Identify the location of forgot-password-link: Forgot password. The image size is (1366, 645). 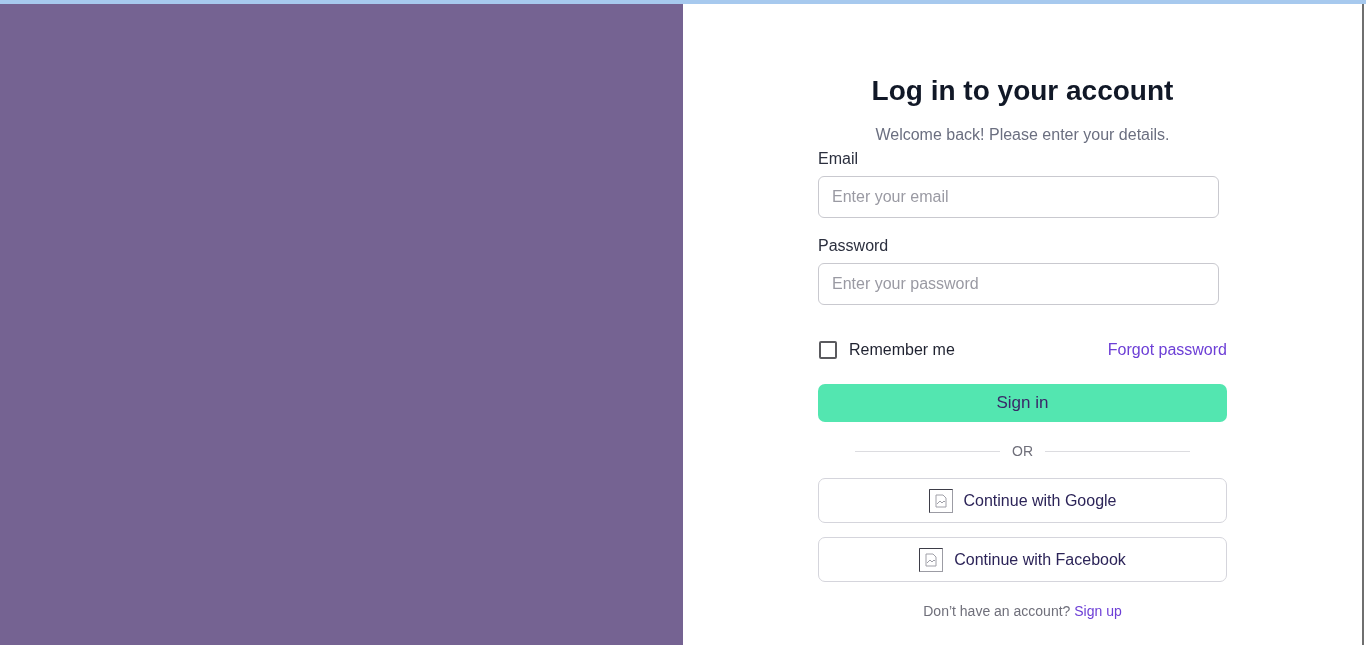
(1167, 350).